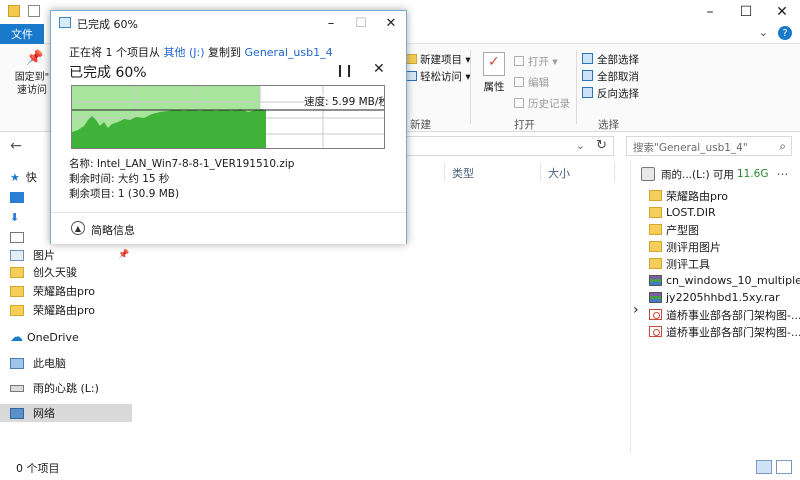 This screenshot has height=480, width=800. I want to click on download-icon: ⬇, so click(15, 217).